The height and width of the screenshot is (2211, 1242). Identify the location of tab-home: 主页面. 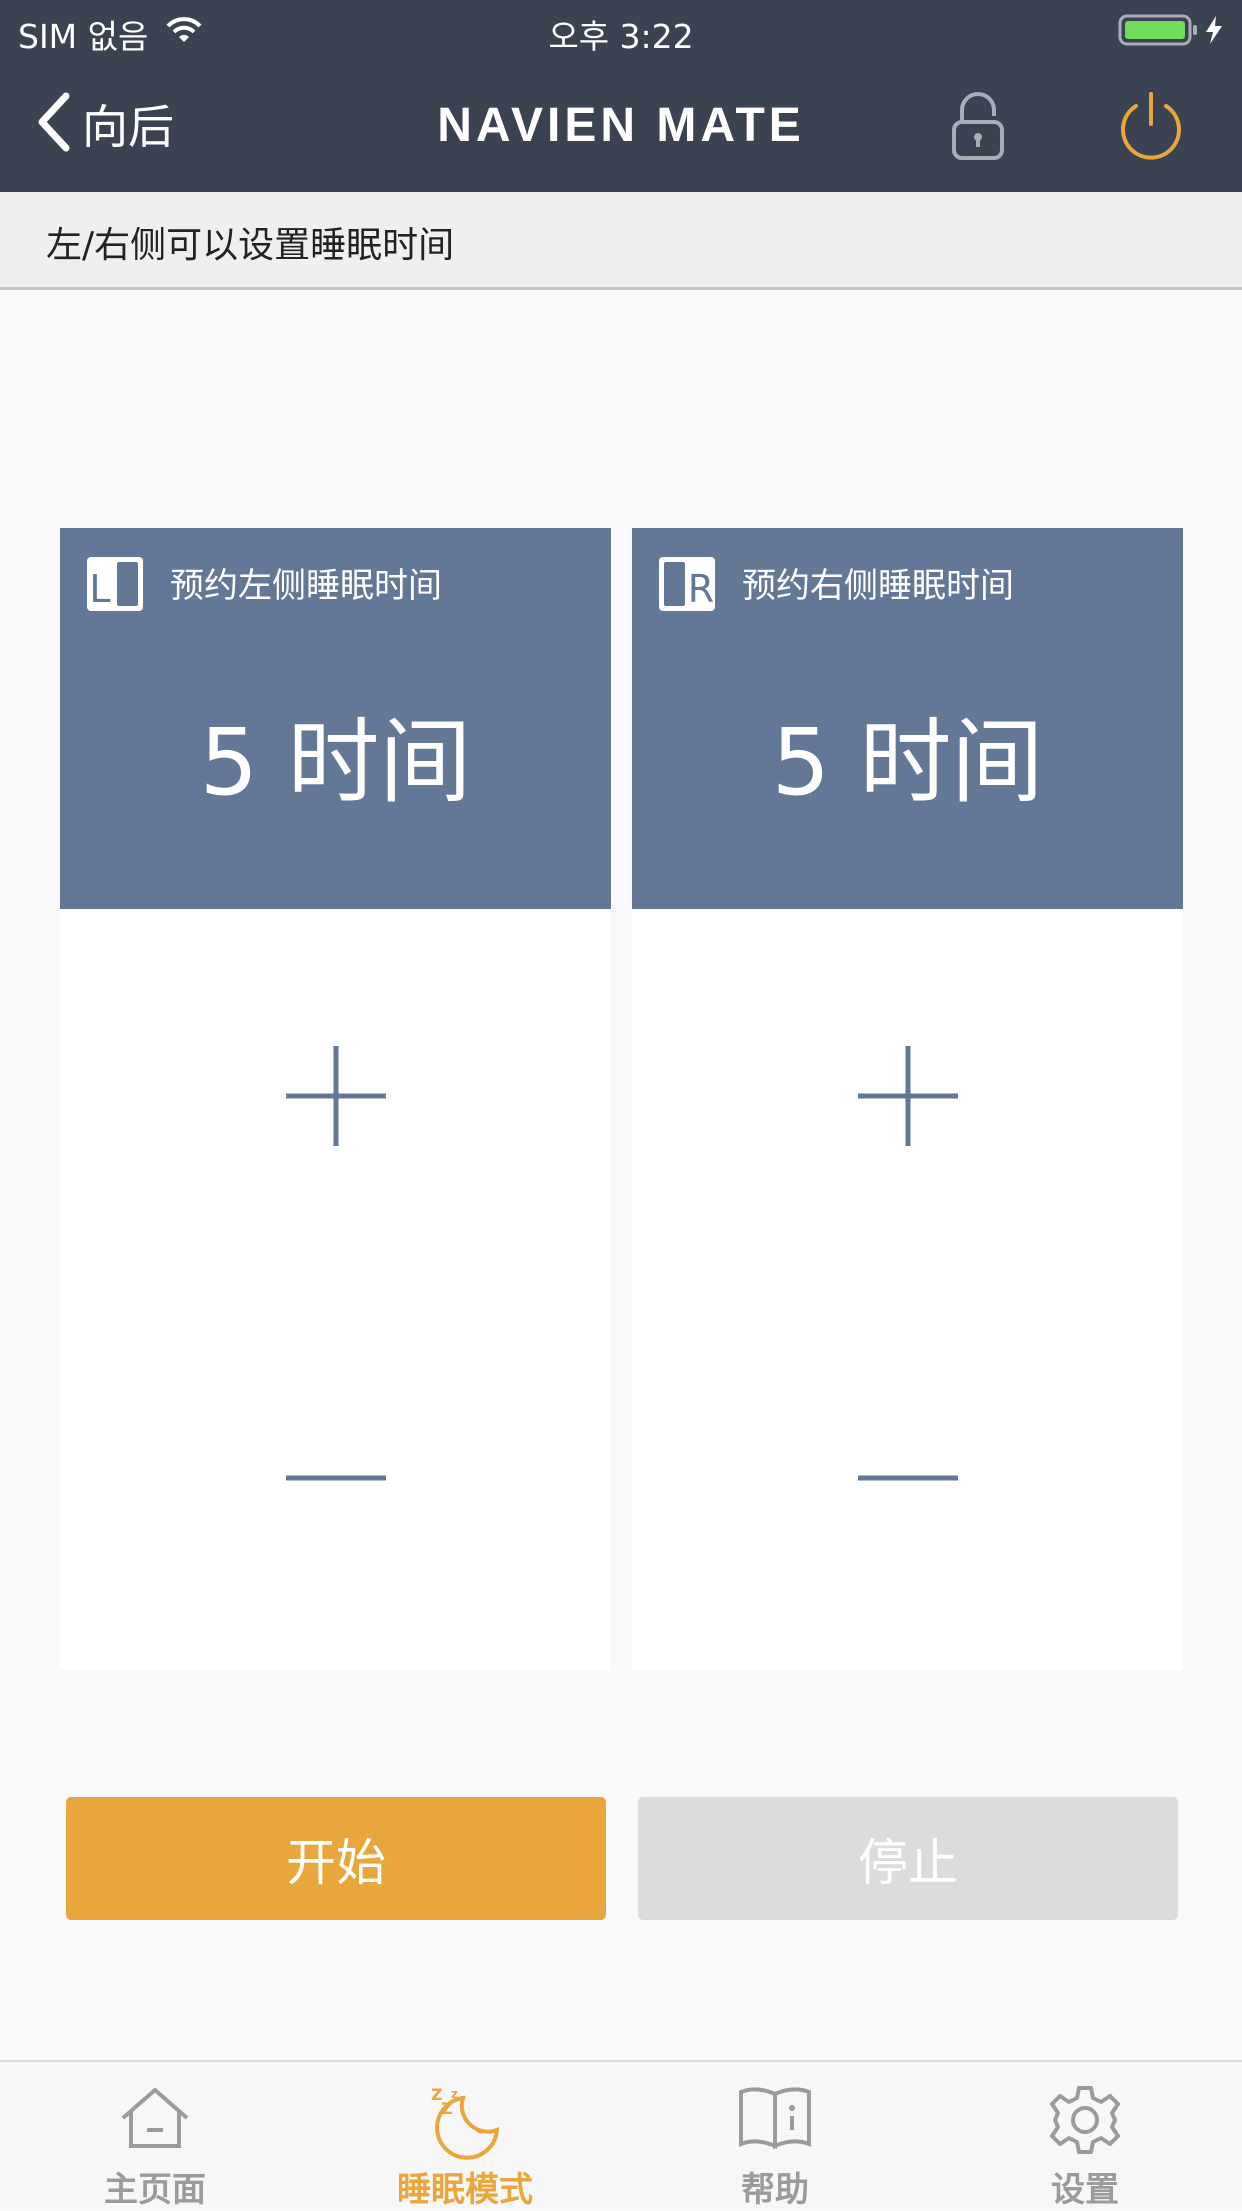
(155, 2136).